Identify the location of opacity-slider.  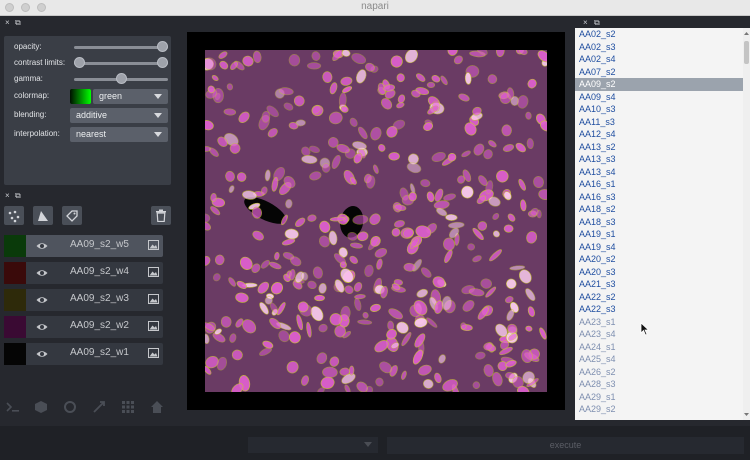
(121, 47).